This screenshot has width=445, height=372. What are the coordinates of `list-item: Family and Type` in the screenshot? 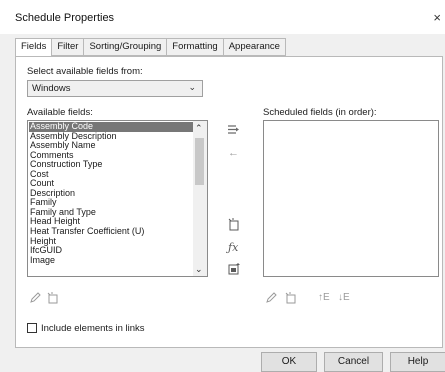 It's located at (111, 213).